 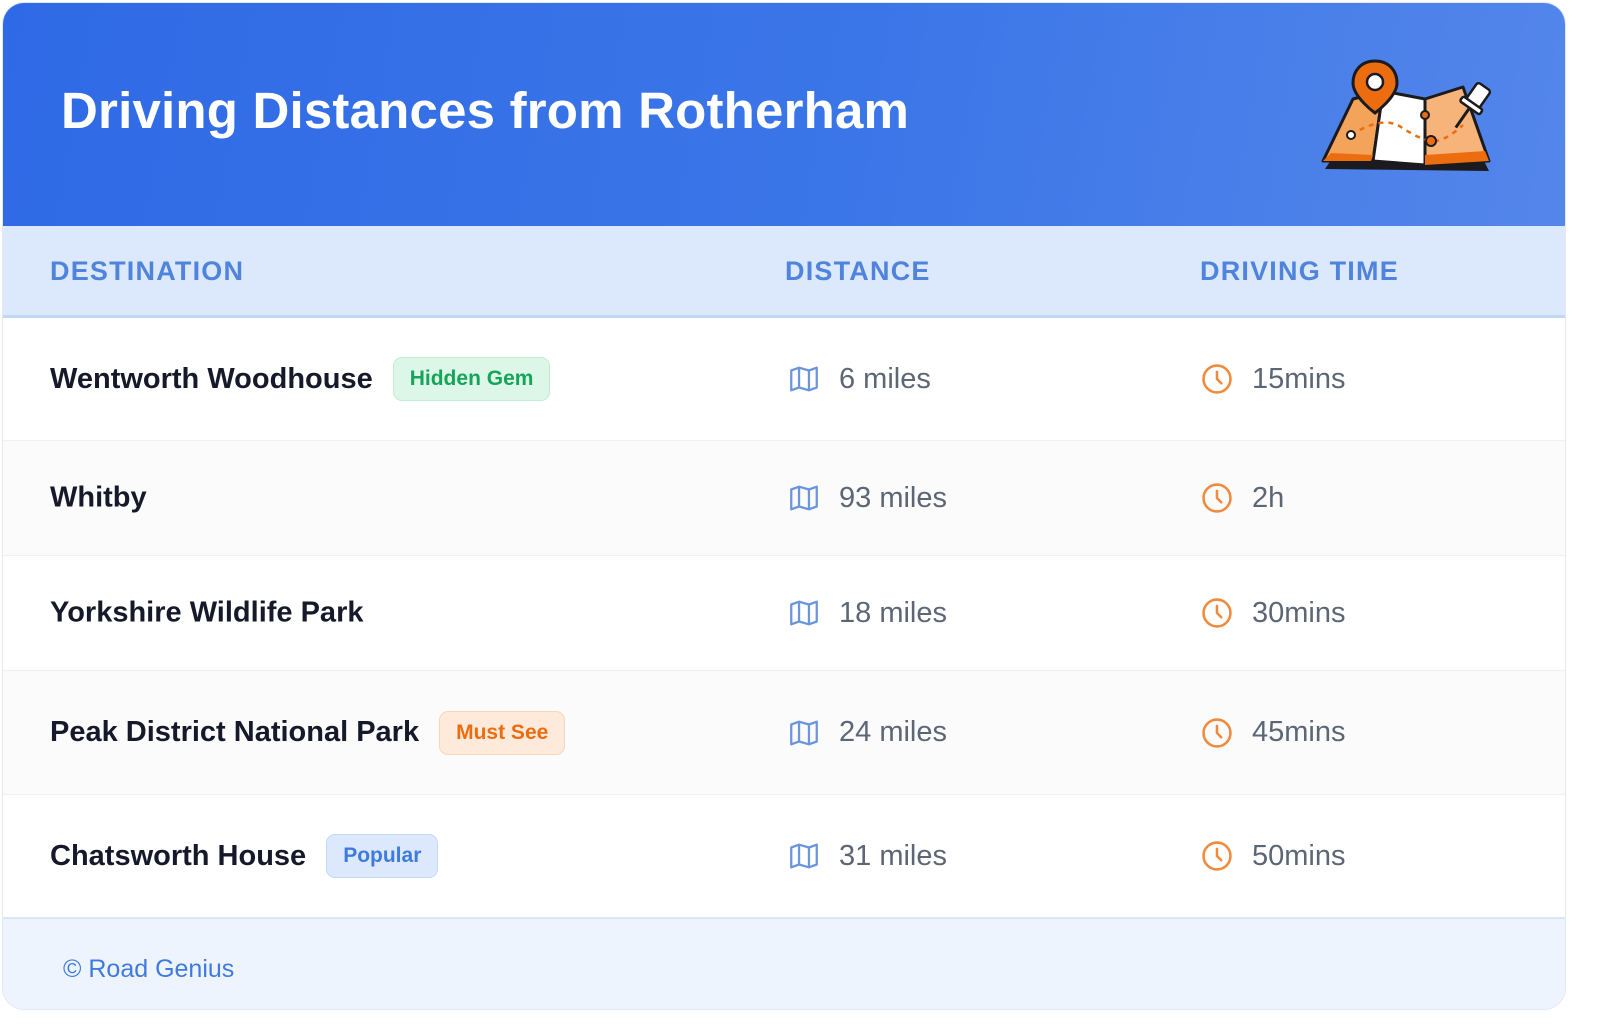 I want to click on distance-value: 6 miles, so click(x=885, y=378).